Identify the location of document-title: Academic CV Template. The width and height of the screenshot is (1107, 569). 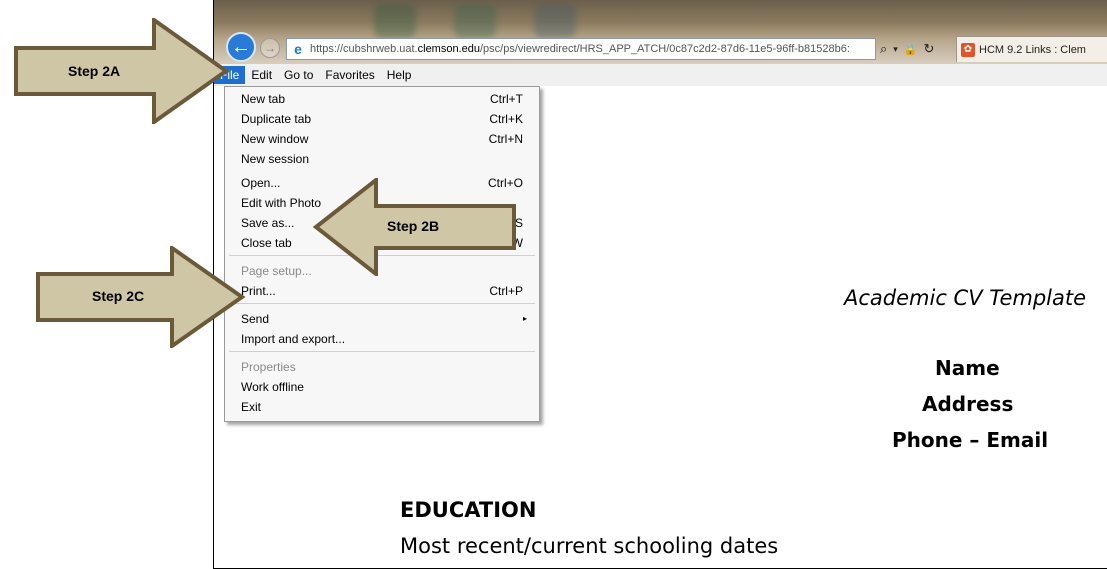
(965, 298).